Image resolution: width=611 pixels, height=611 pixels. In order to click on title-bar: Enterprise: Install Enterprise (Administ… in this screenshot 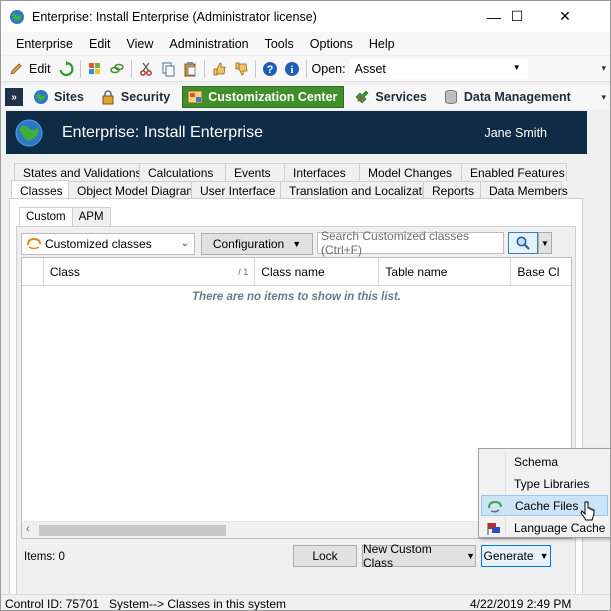, I will do `click(305, 16)`.